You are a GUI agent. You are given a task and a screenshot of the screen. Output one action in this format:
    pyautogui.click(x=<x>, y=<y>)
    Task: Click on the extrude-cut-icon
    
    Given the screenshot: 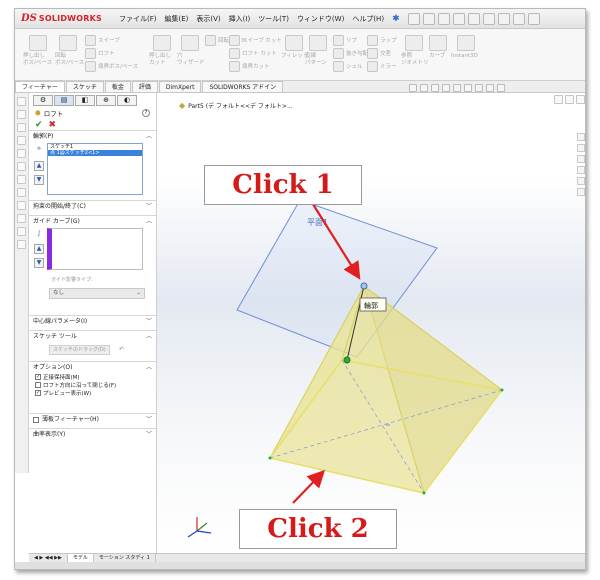 What is the action you would take?
    pyautogui.click(x=162, y=43)
    